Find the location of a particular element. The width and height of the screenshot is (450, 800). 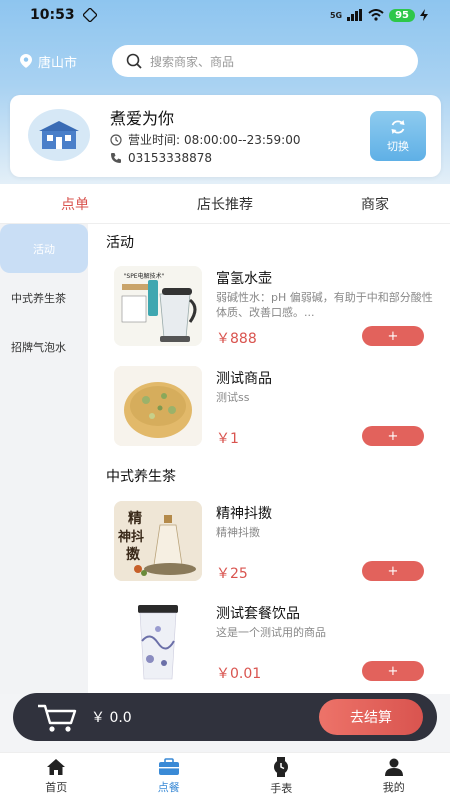

product-price: ￥888 is located at coordinates (236, 339).